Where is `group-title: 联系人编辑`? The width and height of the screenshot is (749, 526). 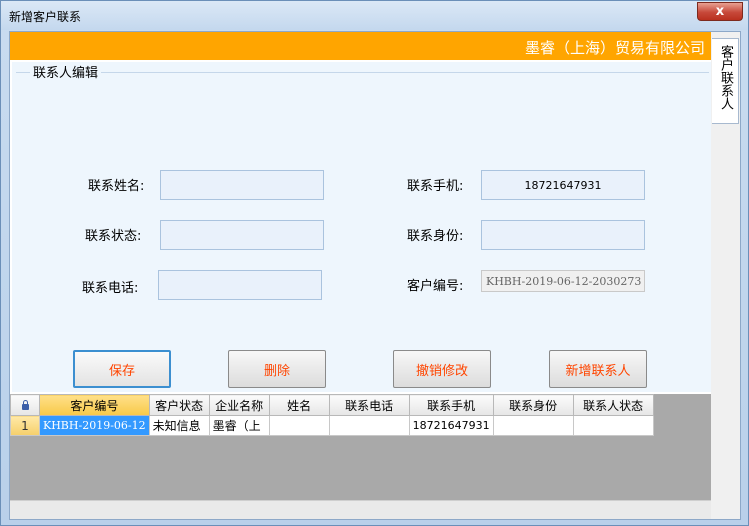 group-title: 联系人编辑 is located at coordinates (66, 71).